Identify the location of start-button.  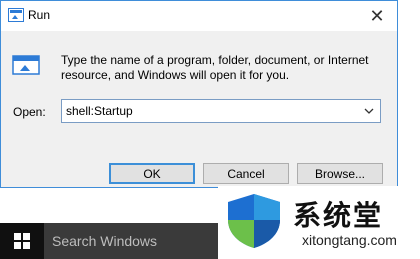
(22, 241).